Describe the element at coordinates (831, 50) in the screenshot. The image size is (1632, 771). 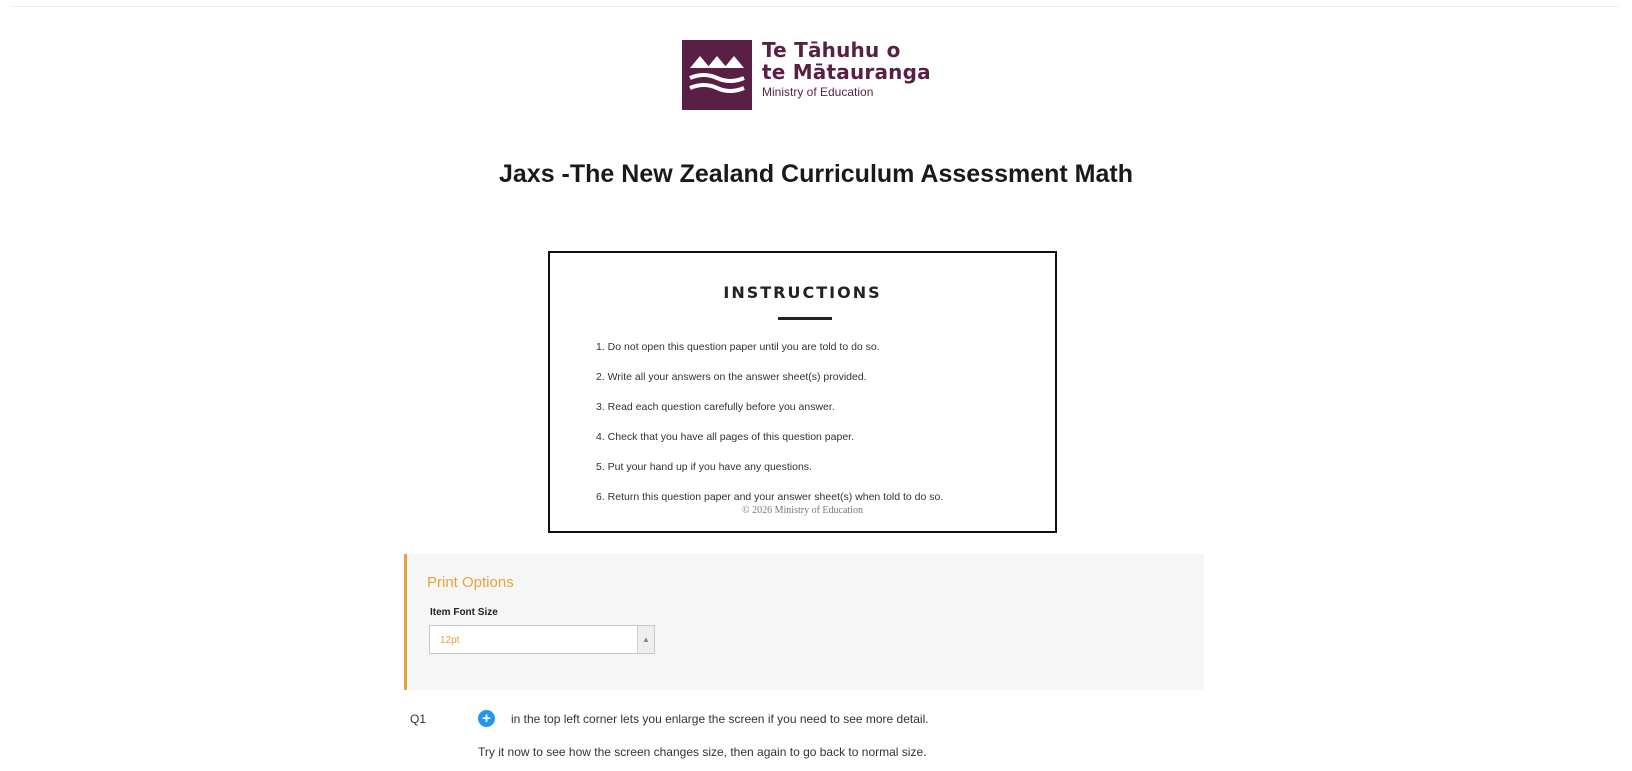
I see `logo-line-1: Te Tāhuhu o` at that location.